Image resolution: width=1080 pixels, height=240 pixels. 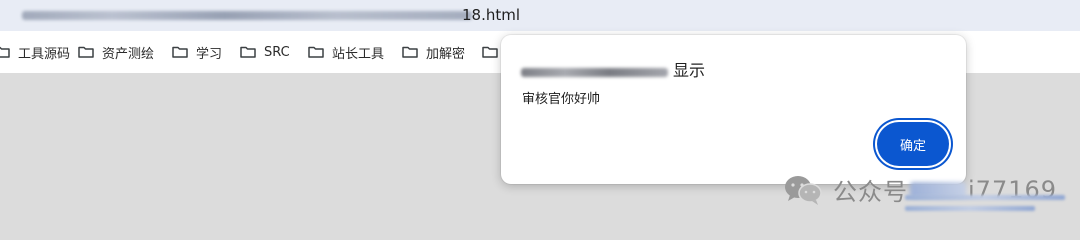 I want to click on url-text: 18.html, so click(x=491, y=15).